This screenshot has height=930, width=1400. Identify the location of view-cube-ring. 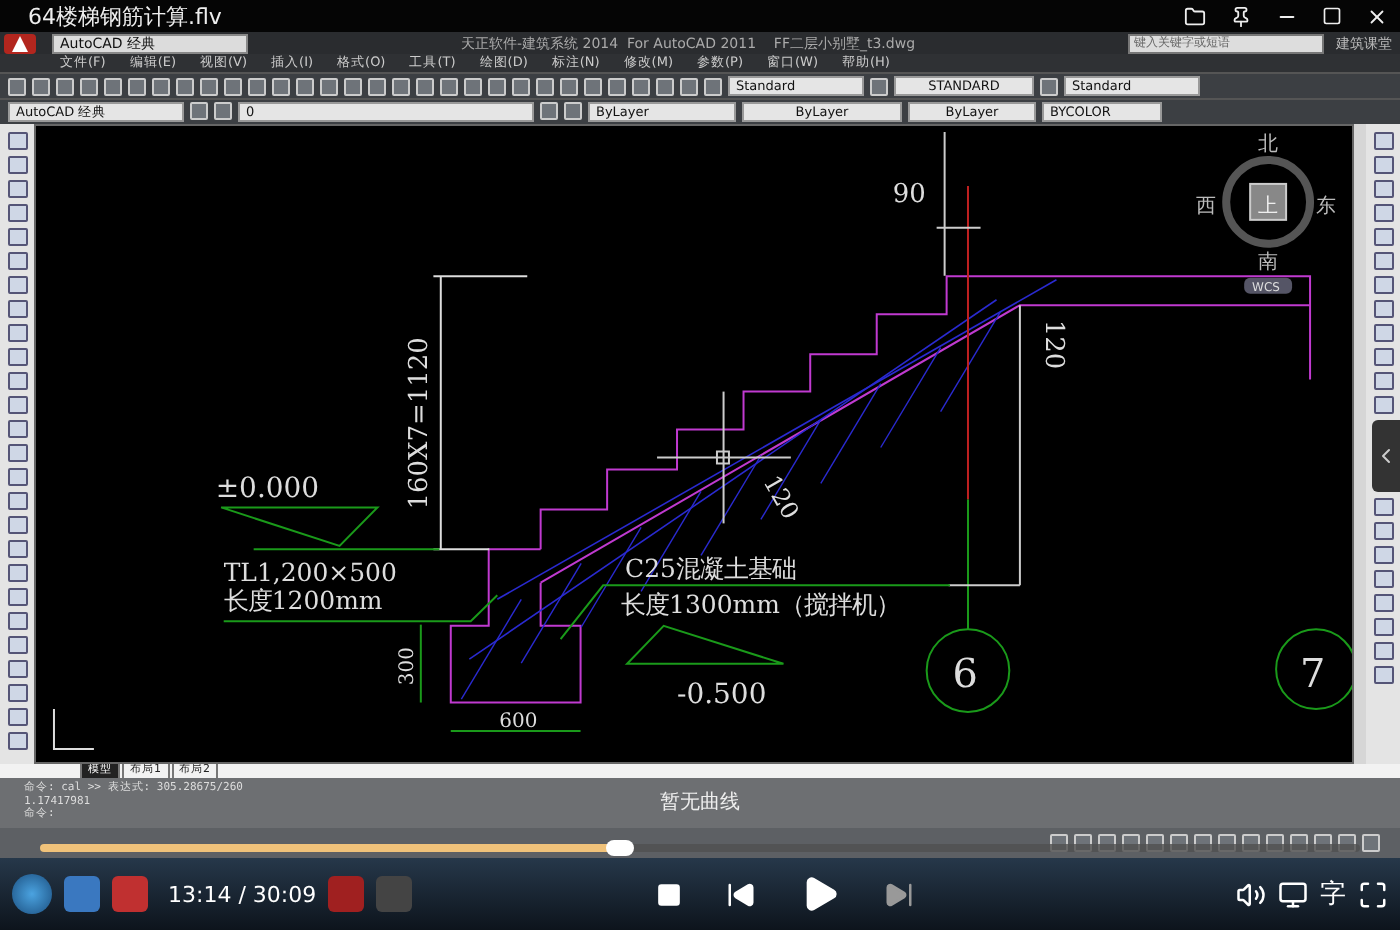
(1268, 200).